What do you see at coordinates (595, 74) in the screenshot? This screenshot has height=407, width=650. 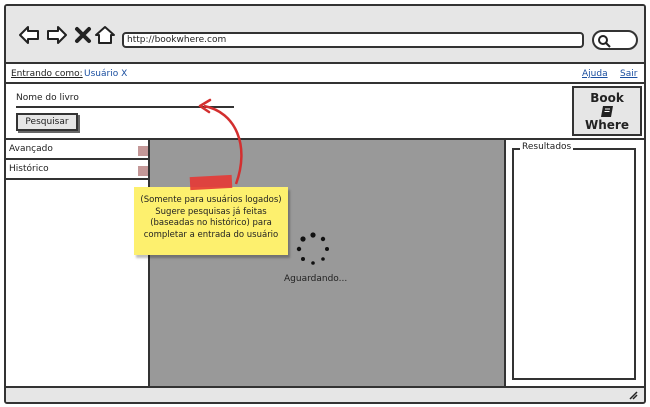 I see `help-link: Ajuda` at bounding box center [595, 74].